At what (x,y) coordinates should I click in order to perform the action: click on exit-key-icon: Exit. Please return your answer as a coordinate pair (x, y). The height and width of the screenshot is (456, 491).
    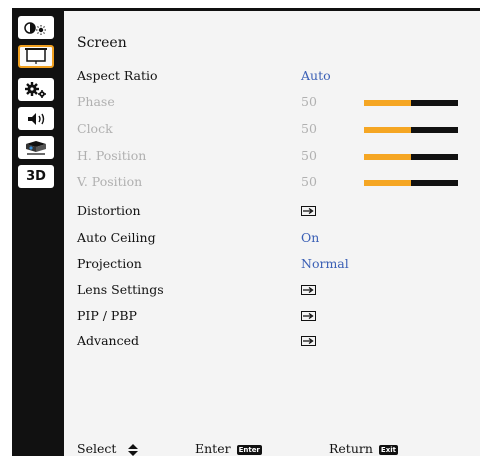
    Looking at the image, I should click on (388, 449).